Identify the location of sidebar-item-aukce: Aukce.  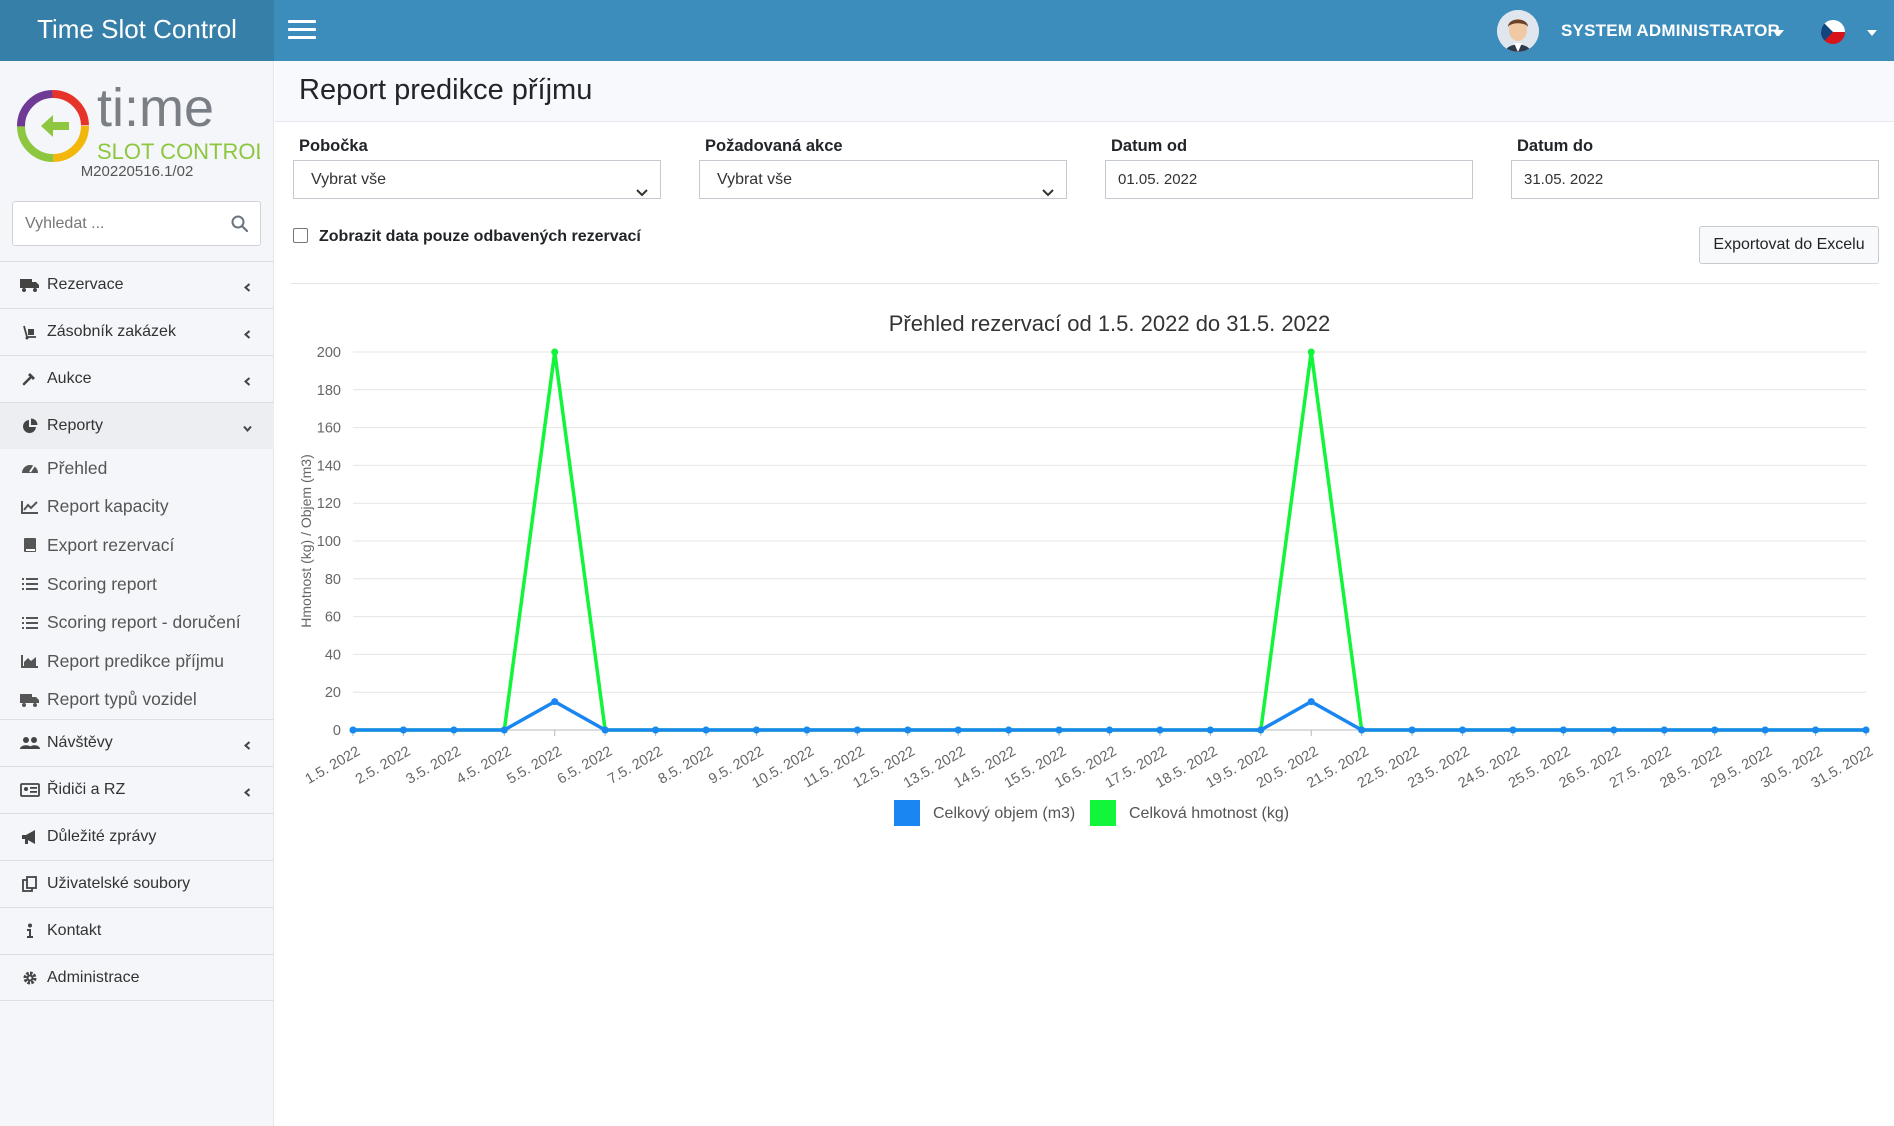
(137, 378).